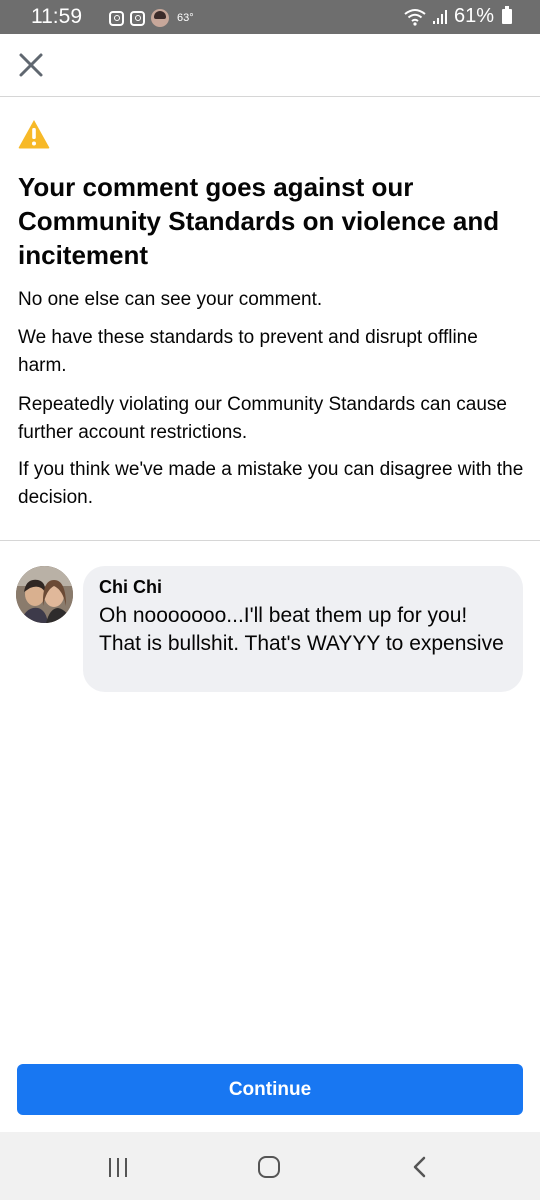  What do you see at coordinates (56, 16) in the screenshot?
I see `status-time: 11:59` at bounding box center [56, 16].